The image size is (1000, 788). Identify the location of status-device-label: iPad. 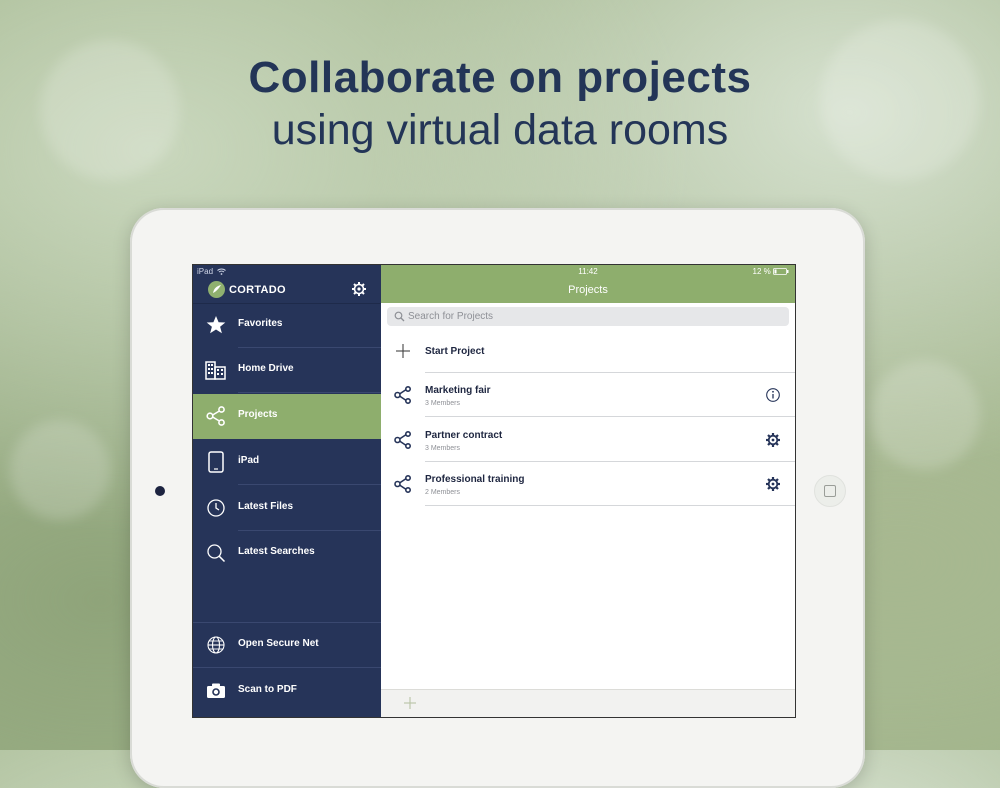
(212, 271).